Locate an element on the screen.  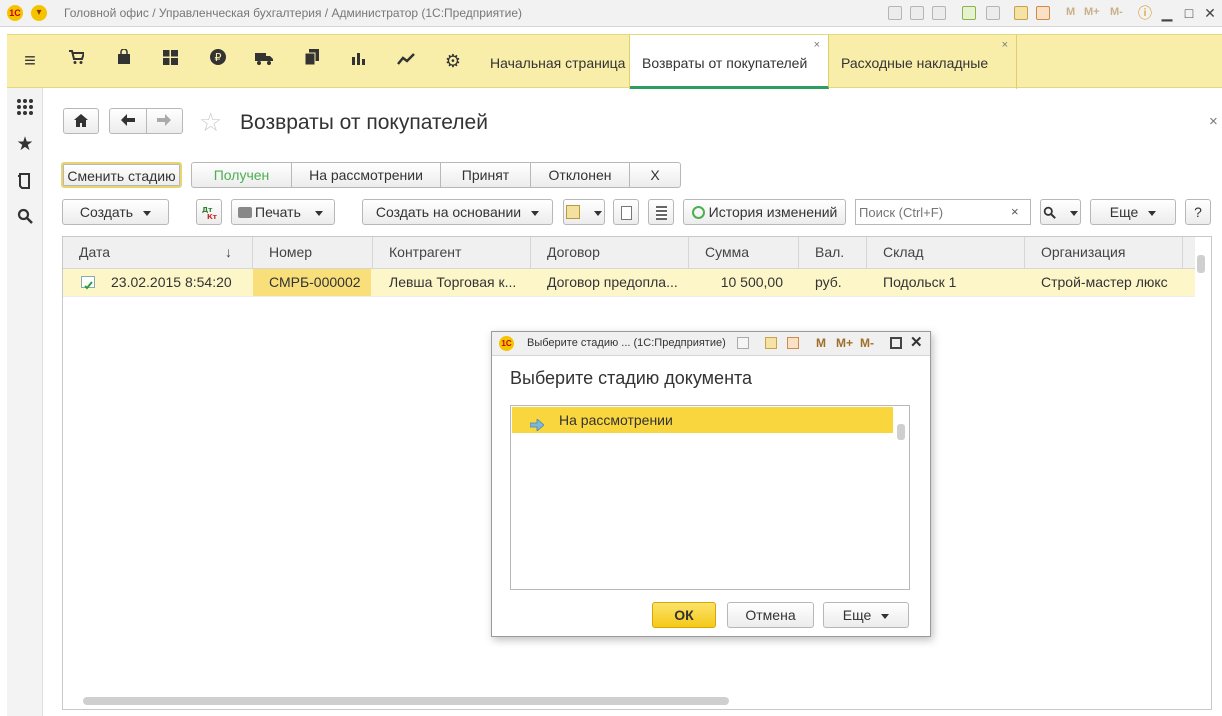
main-menu-icon: ▾ is located at coordinates (39, 13).